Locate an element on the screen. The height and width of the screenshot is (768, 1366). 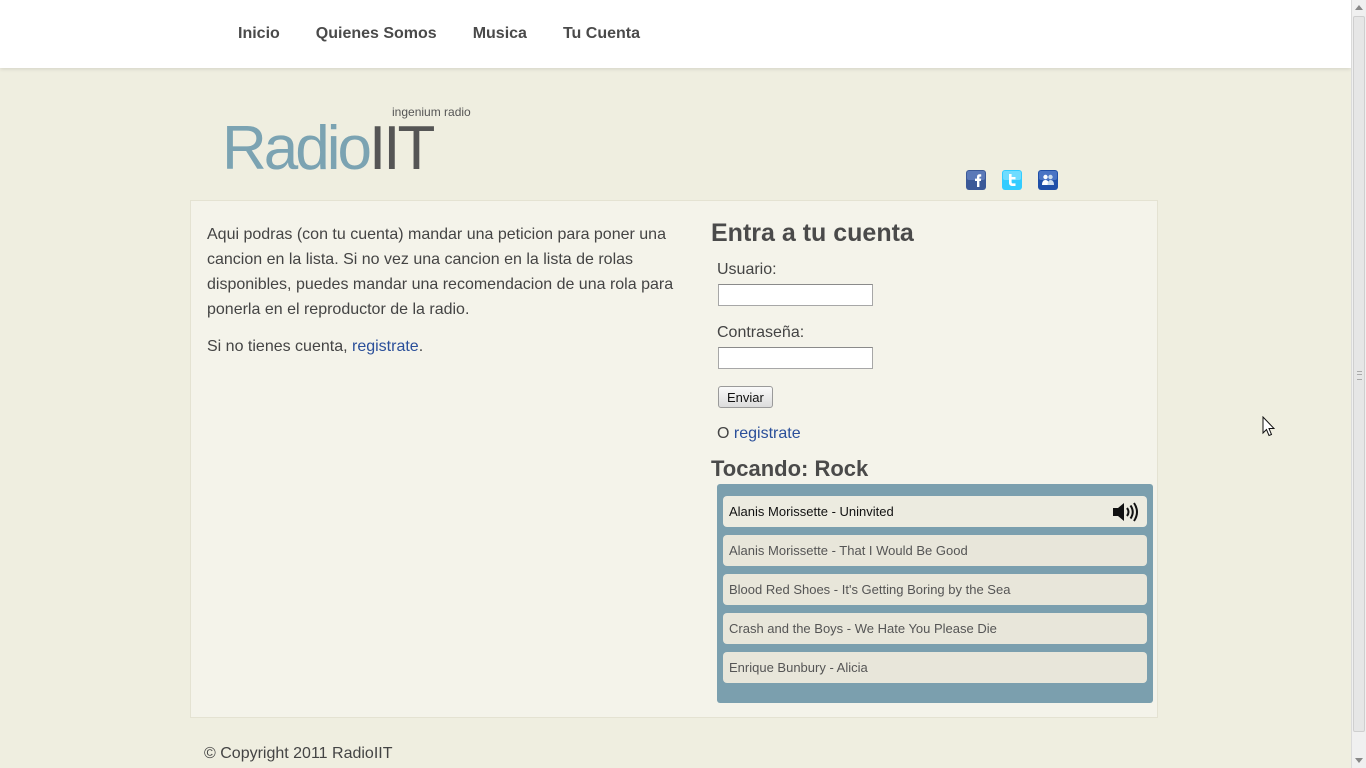
logo-text-iit: IIT is located at coordinates (402, 148).